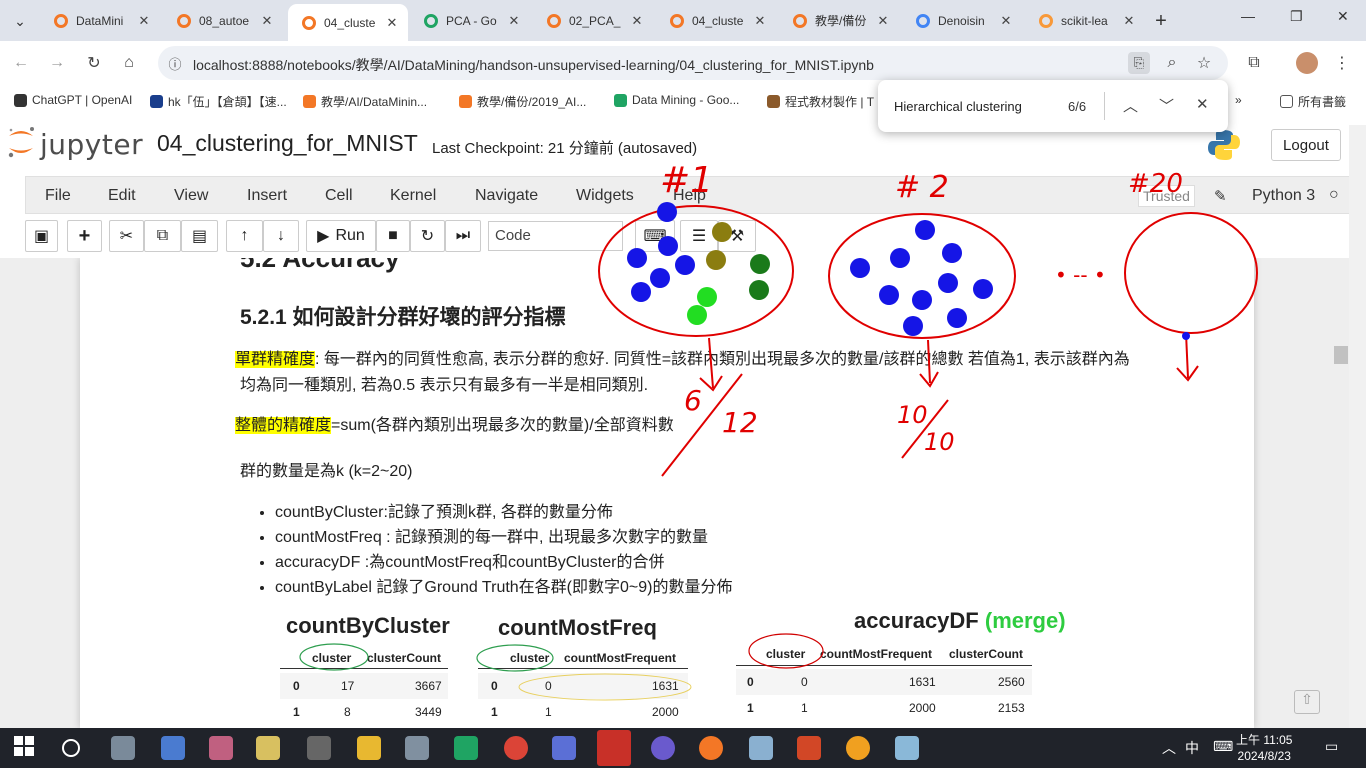 The height and width of the screenshot is (768, 1366). I want to click on keyboard-layout-icon: ⌨, so click(1223, 746).